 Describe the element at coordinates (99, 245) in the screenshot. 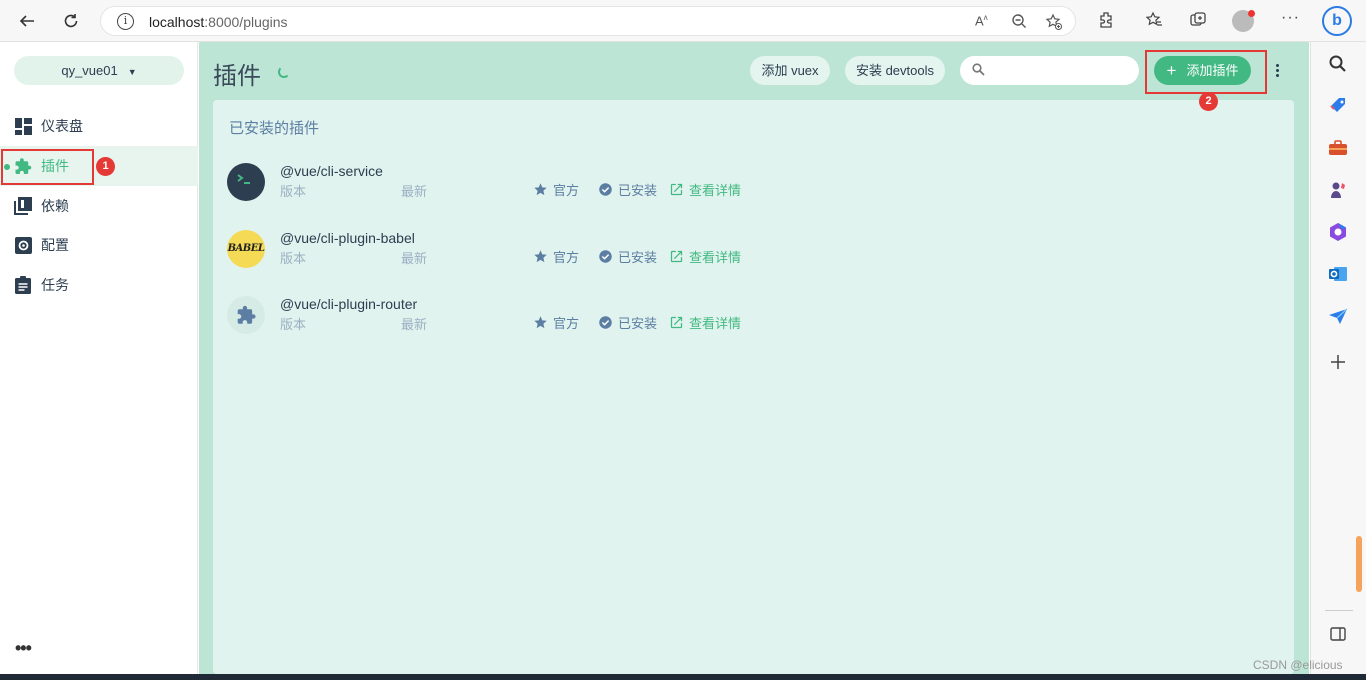

I see `sidebar-item-config: 配置` at that location.